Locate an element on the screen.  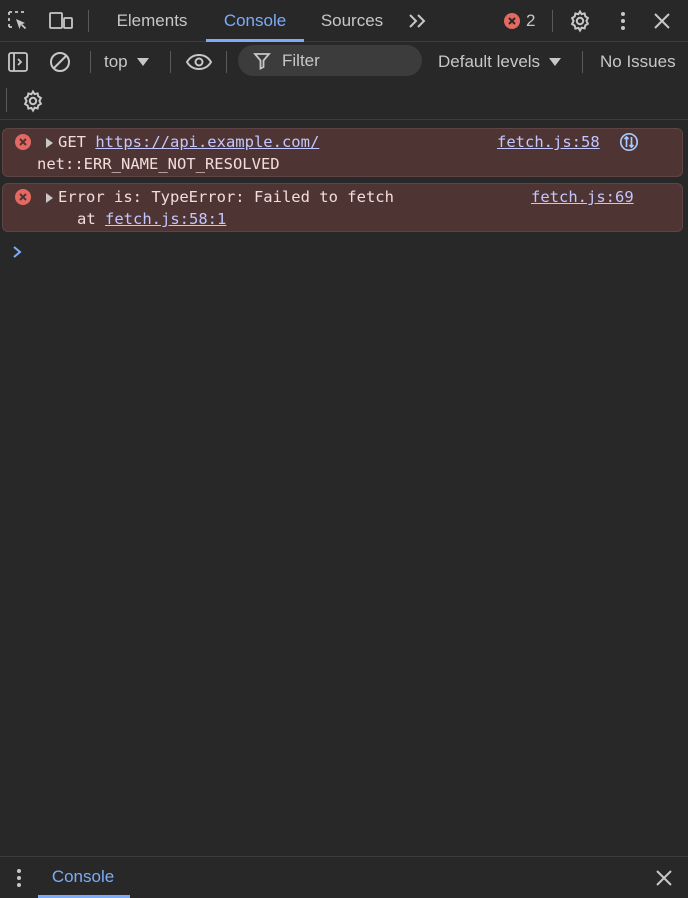
stack-prefix: at is located at coordinates (91, 219).